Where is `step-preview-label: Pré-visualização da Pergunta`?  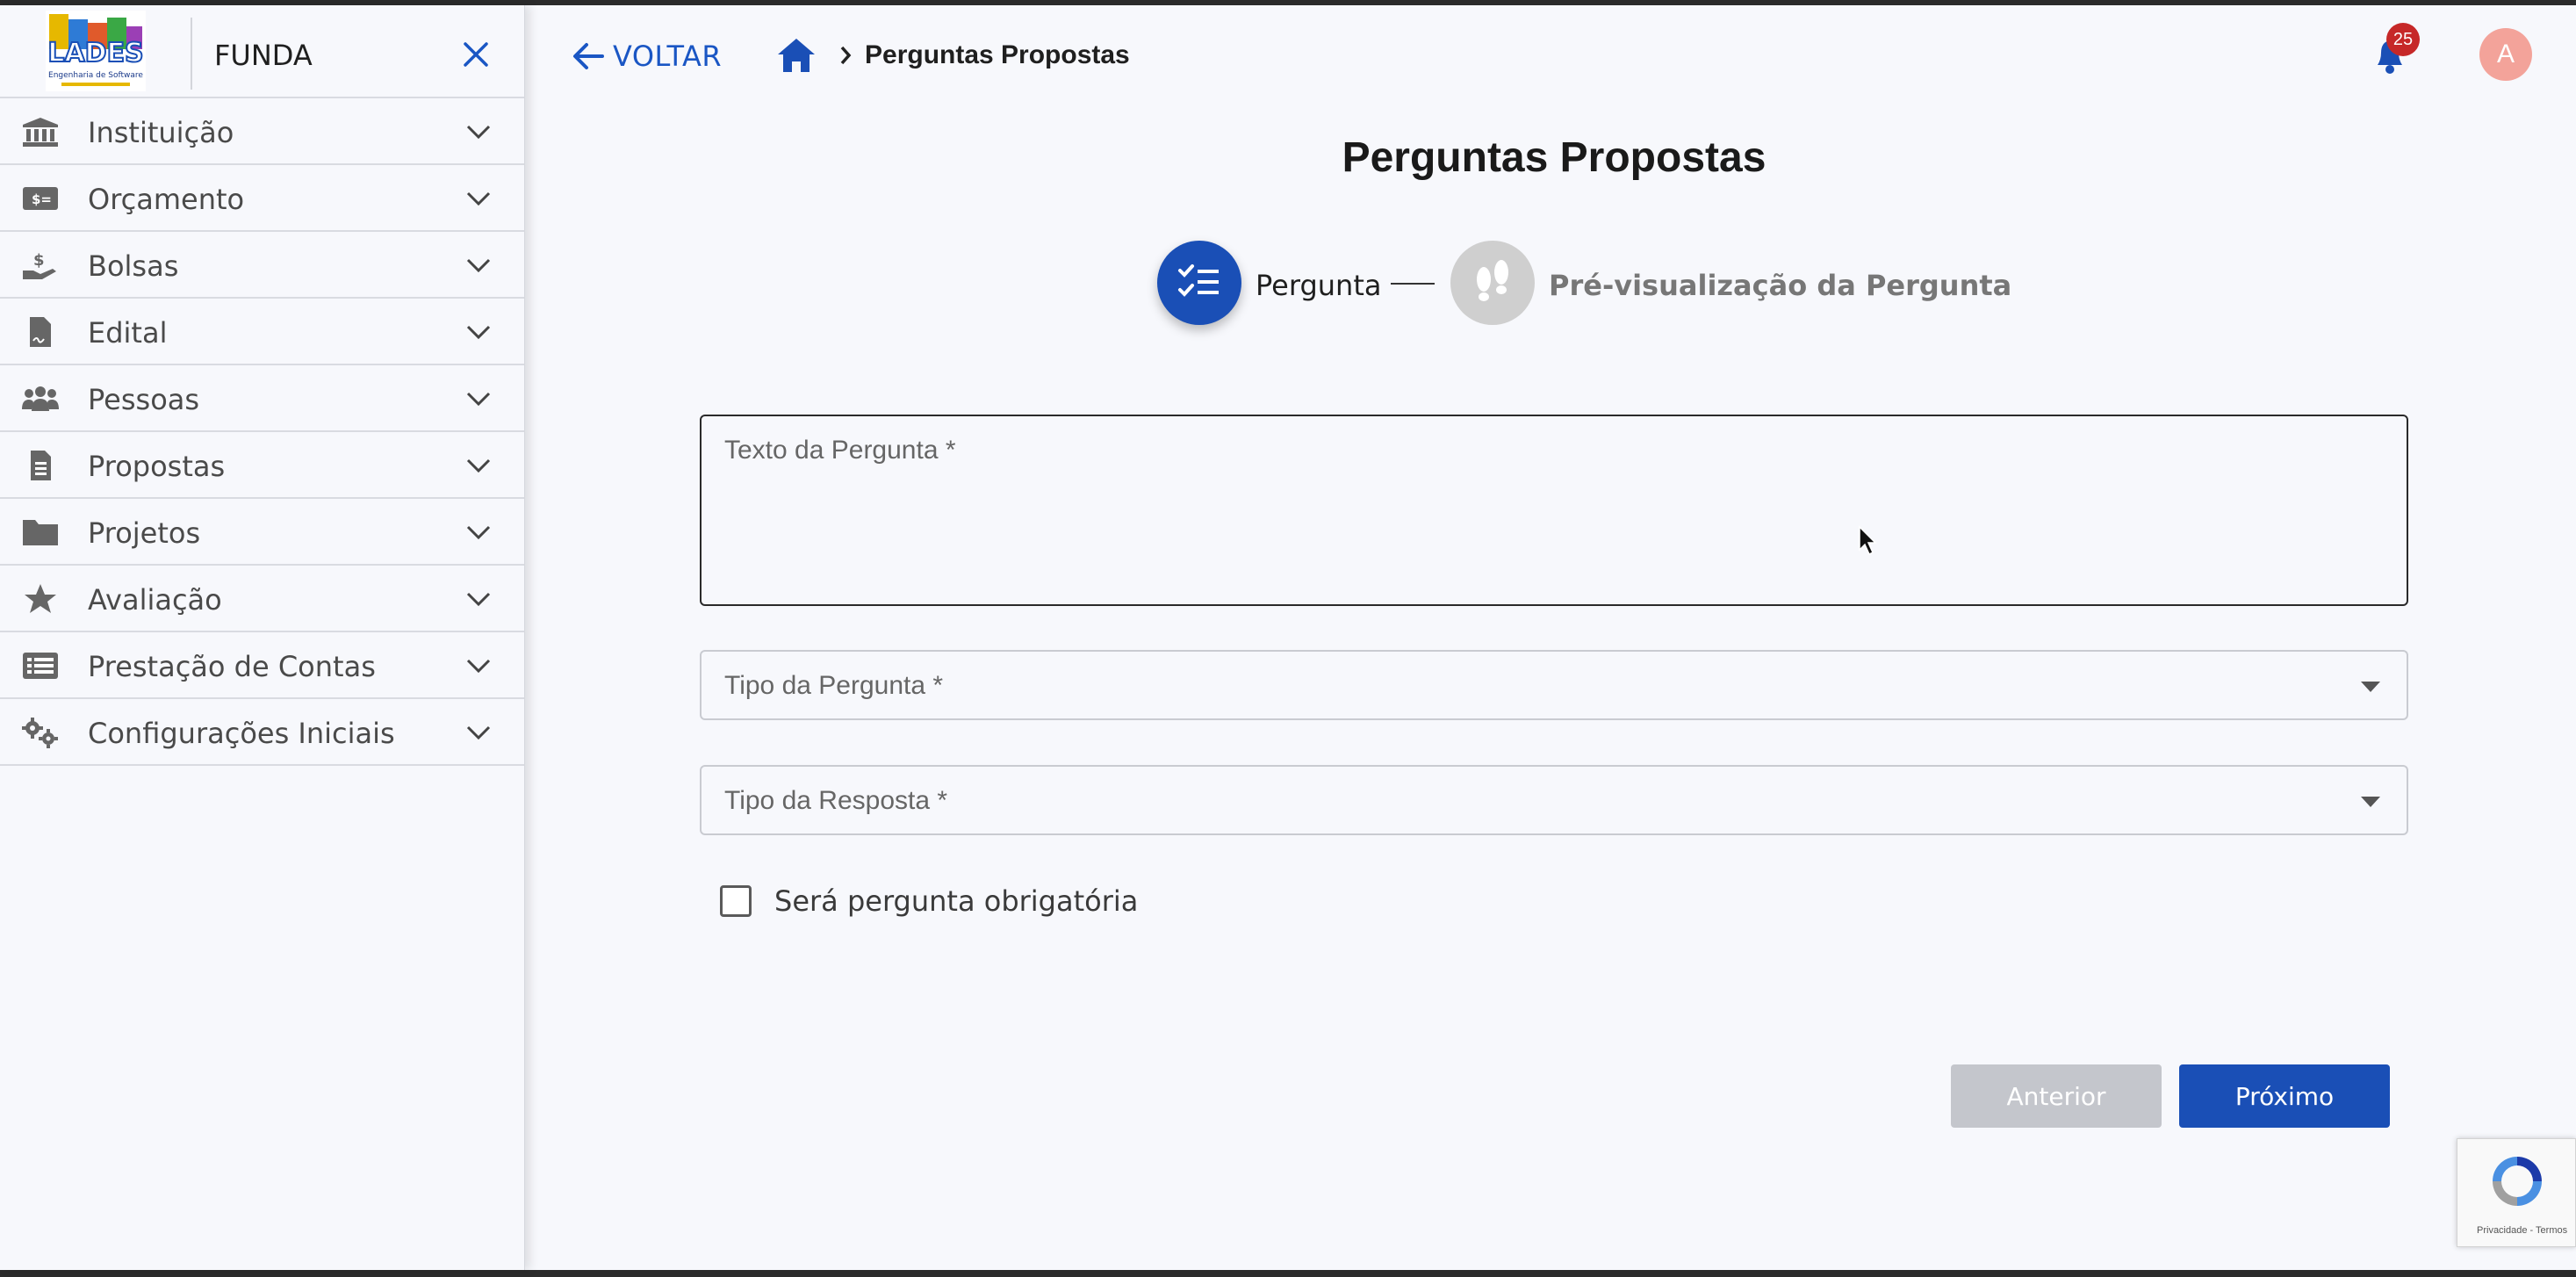
step-preview-label: Pré-visualização da Pergunta is located at coordinates (1780, 286).